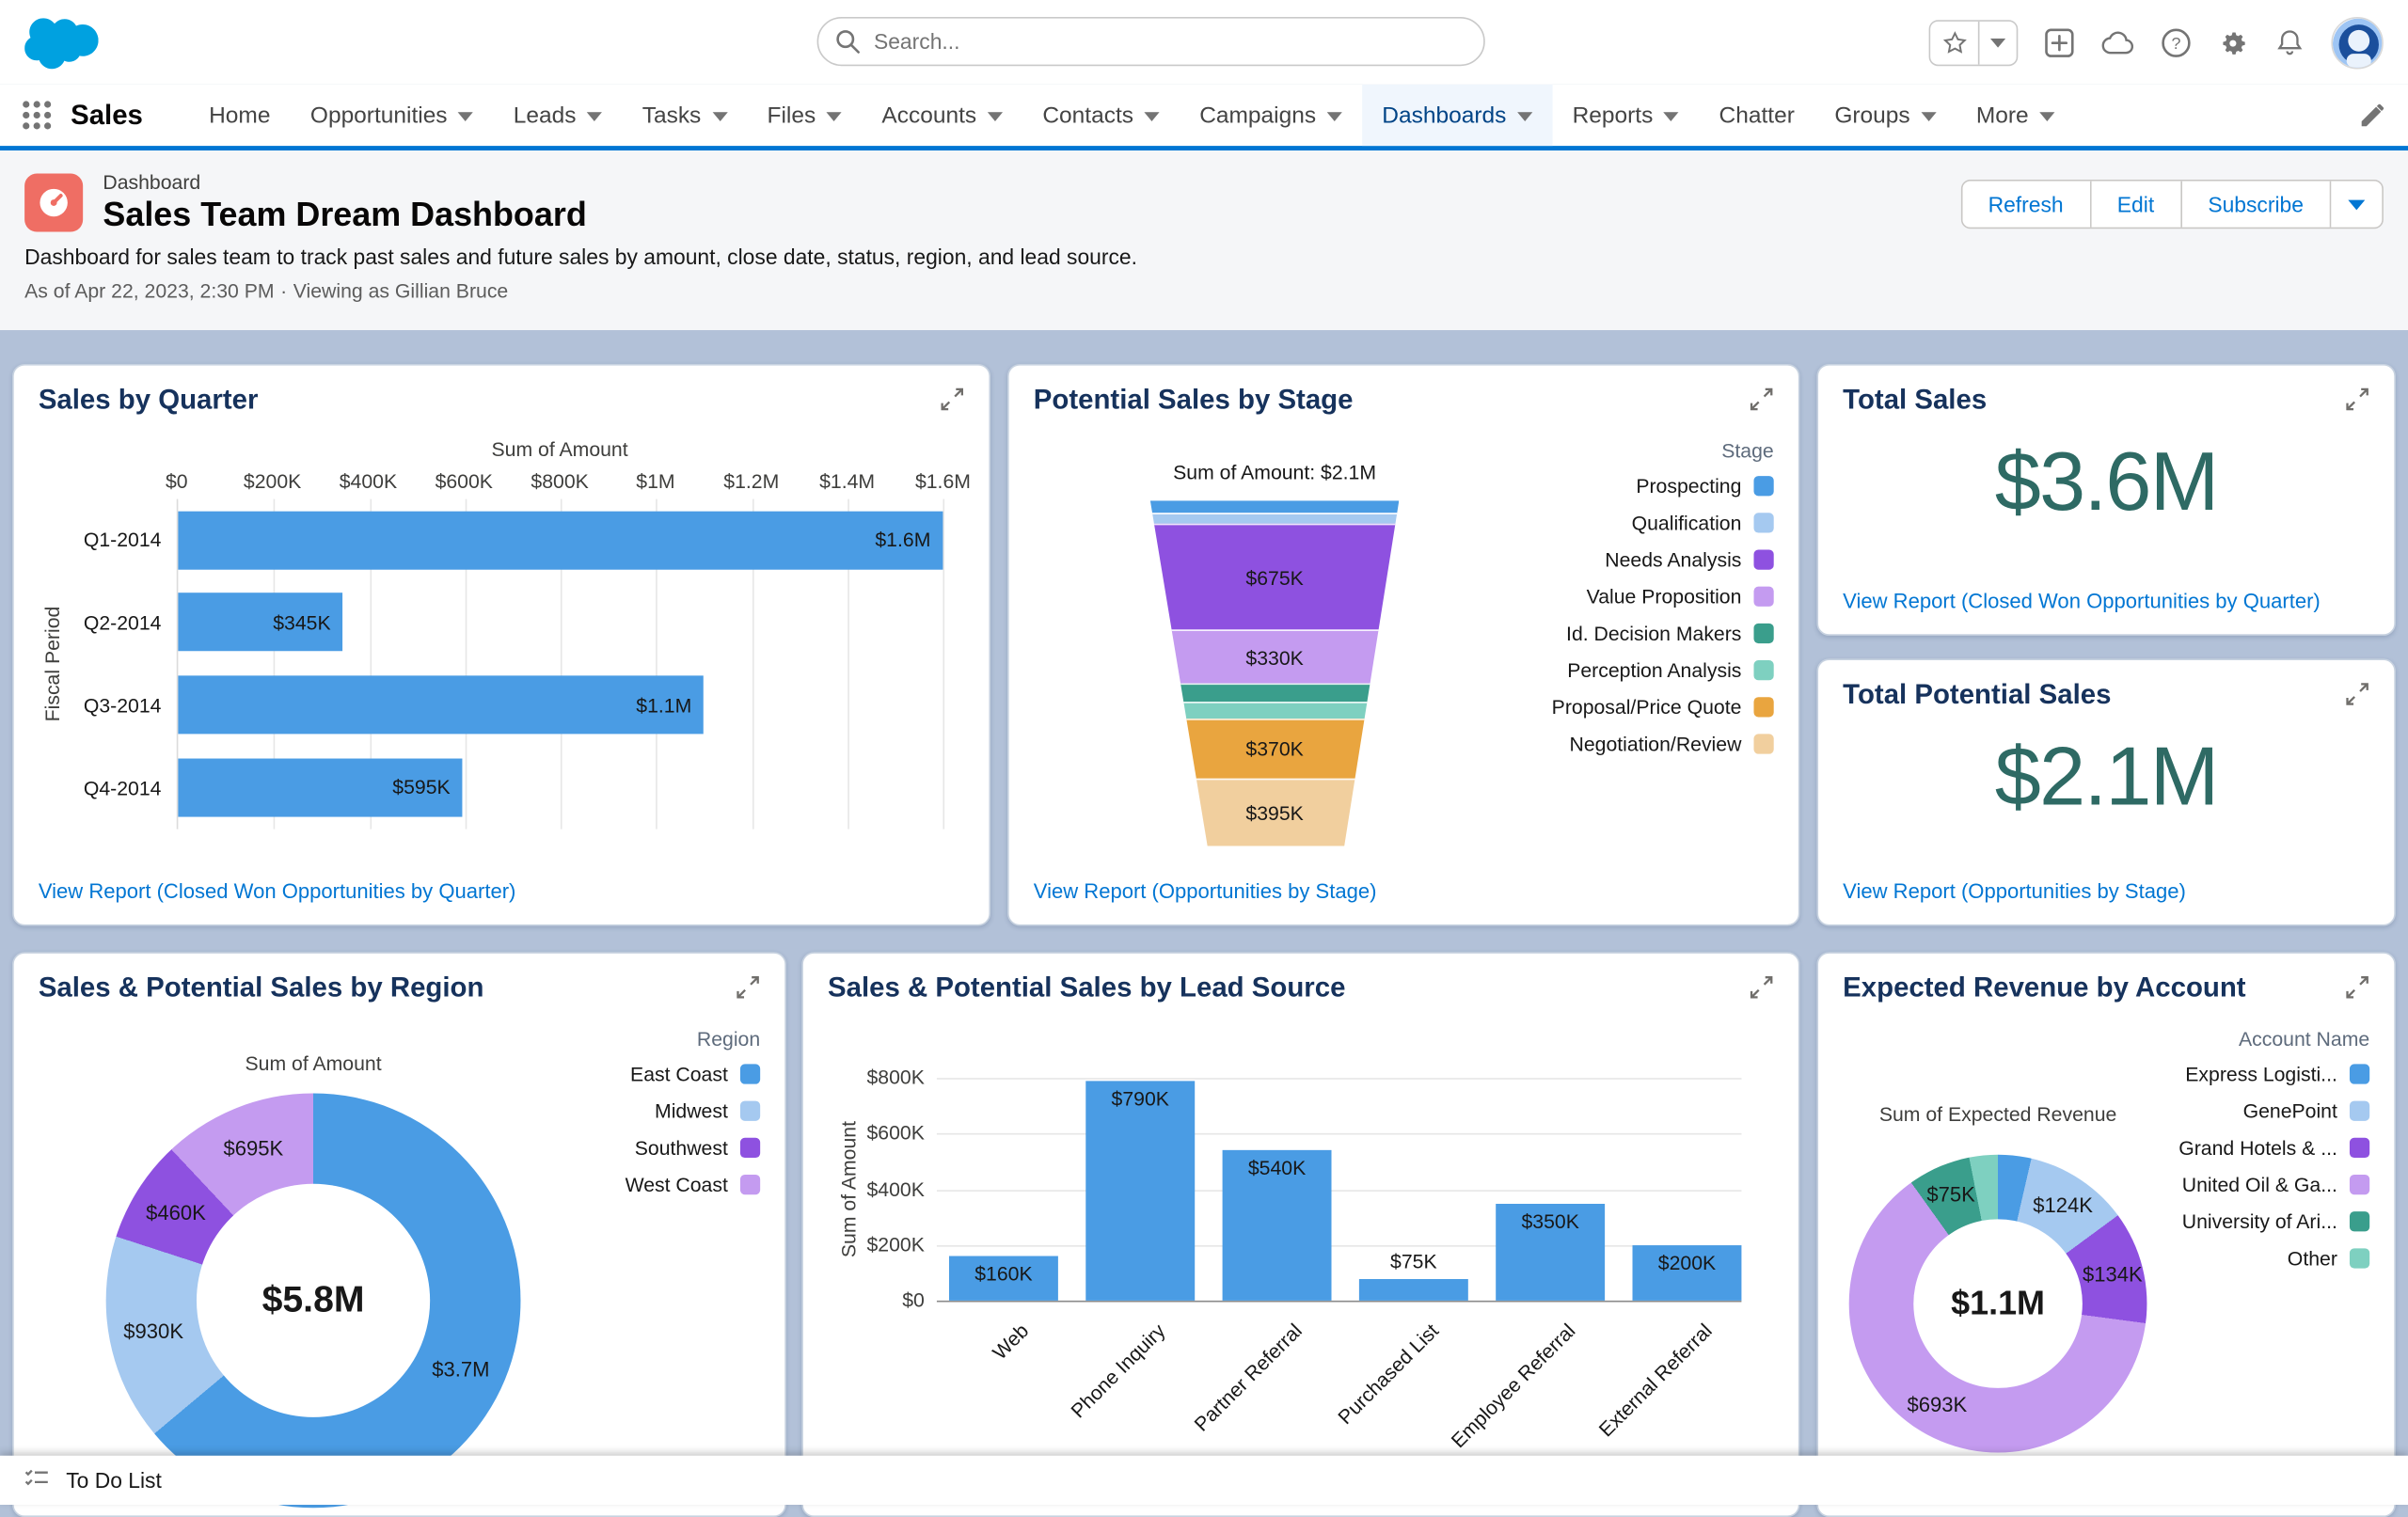 The width and height of the screenshot is (2408, 1517). Describe the element at coordinates (1274, 656) in the screenshot. I see `funnel-segment-value-proposition: $330K` at that location.